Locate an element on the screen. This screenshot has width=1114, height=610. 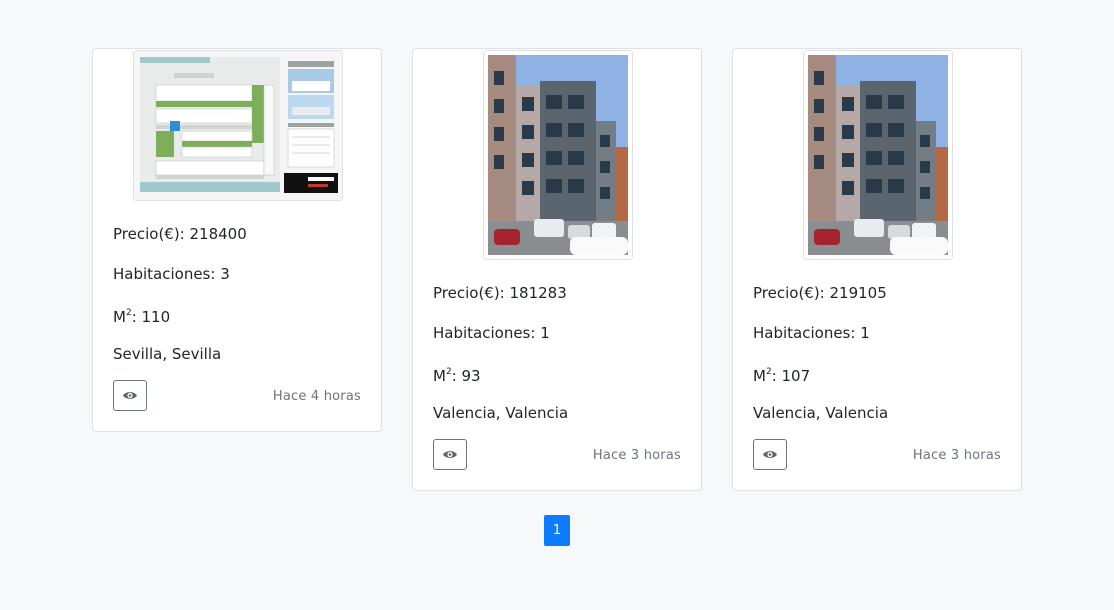
listing-area: M2: 93 is located at coordinates (457, 374).